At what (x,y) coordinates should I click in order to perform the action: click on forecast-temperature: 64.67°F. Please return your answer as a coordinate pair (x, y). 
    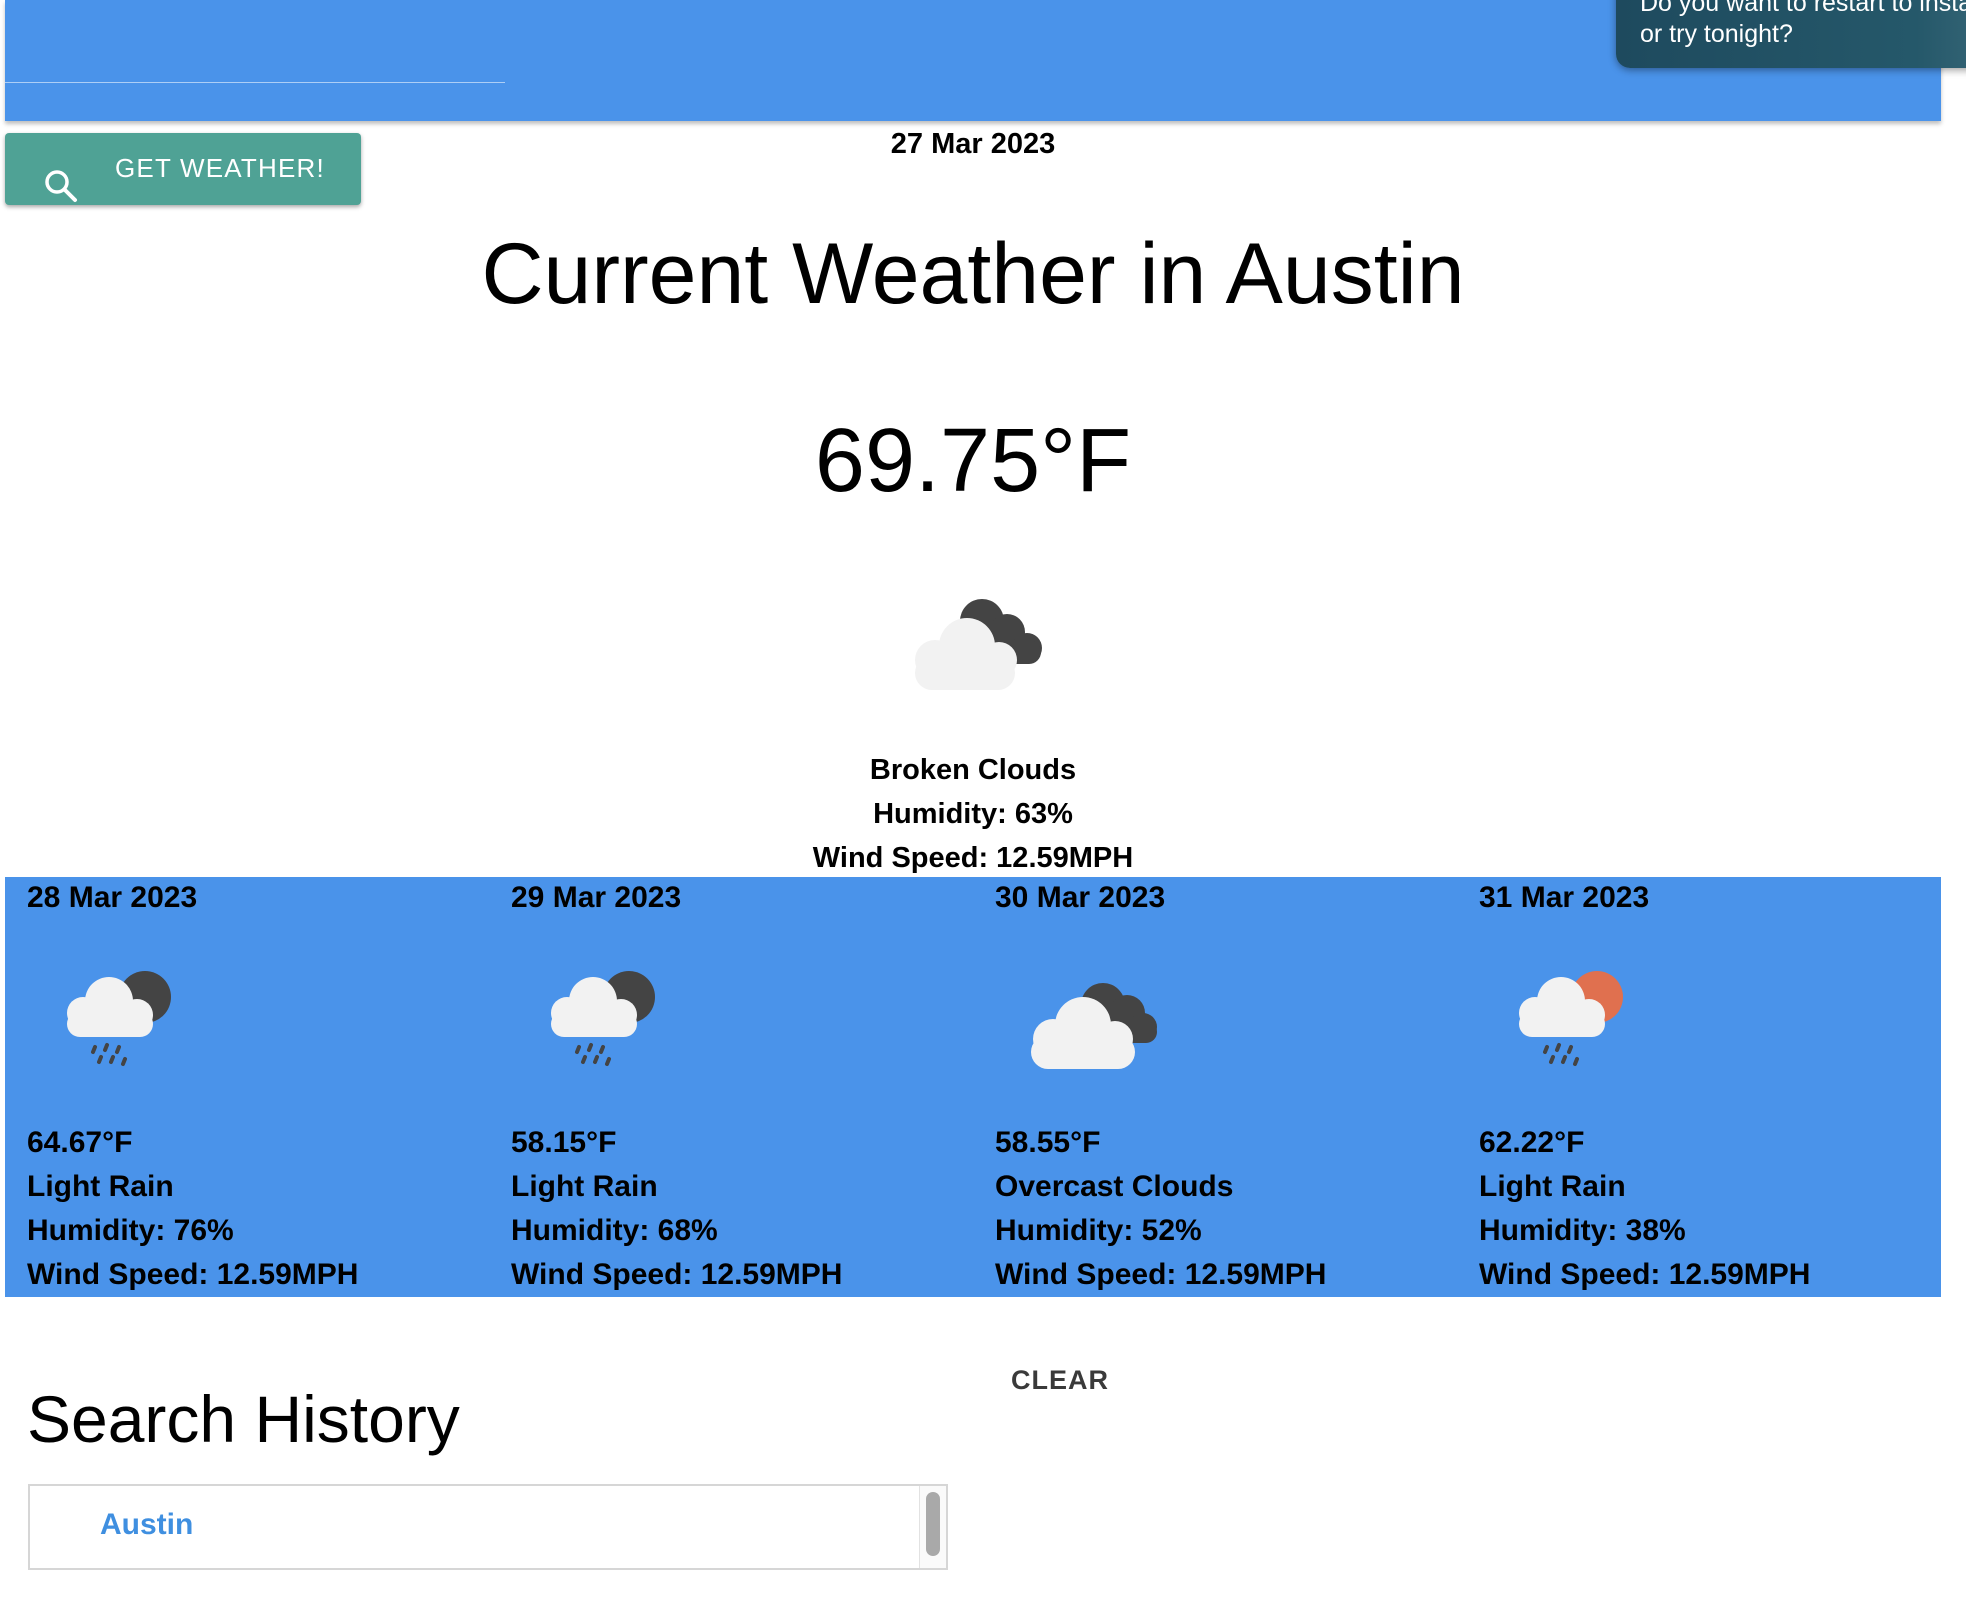
    Looking at the image, I should click on (80, 1142).